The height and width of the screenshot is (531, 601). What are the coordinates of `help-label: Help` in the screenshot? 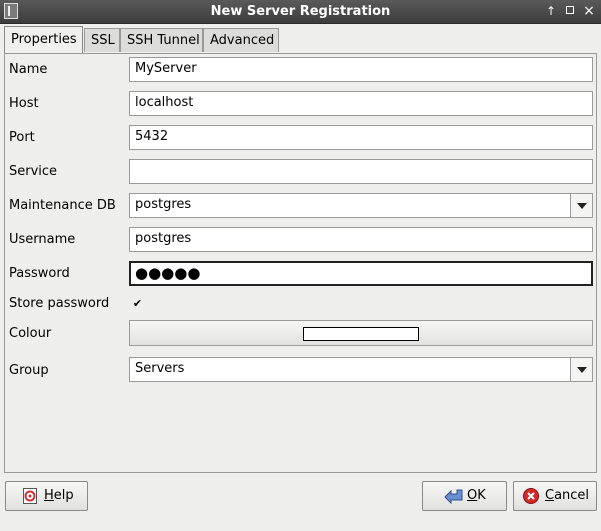 It's located at (59, 495).